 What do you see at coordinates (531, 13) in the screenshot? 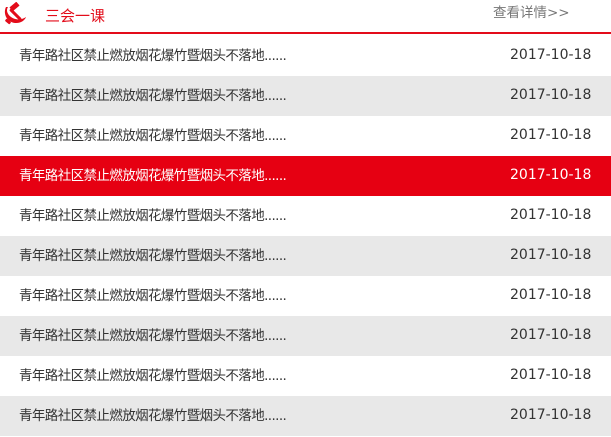
I see `view-details-link: 查看详情>>` at bounding box center [531, 13].